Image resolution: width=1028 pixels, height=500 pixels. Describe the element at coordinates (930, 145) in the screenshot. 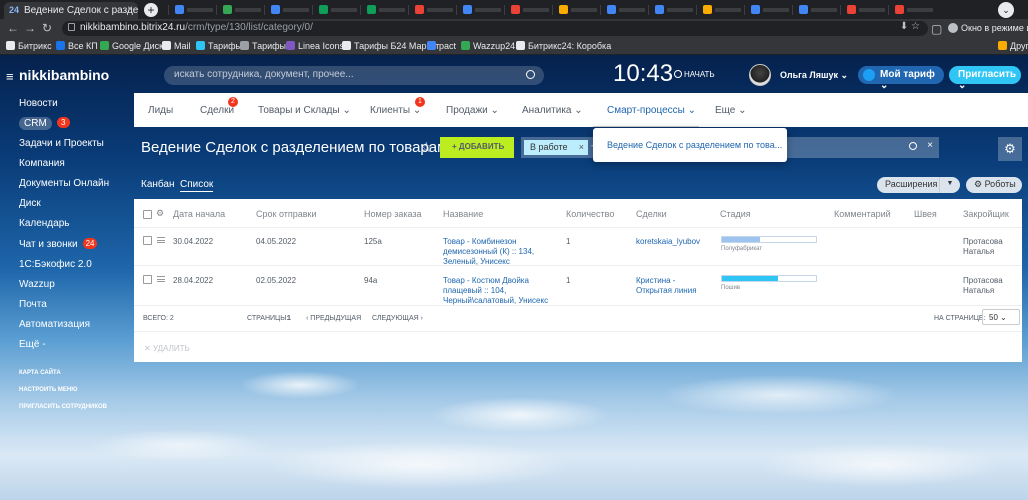

I see `clear-icon: ×` at that location.